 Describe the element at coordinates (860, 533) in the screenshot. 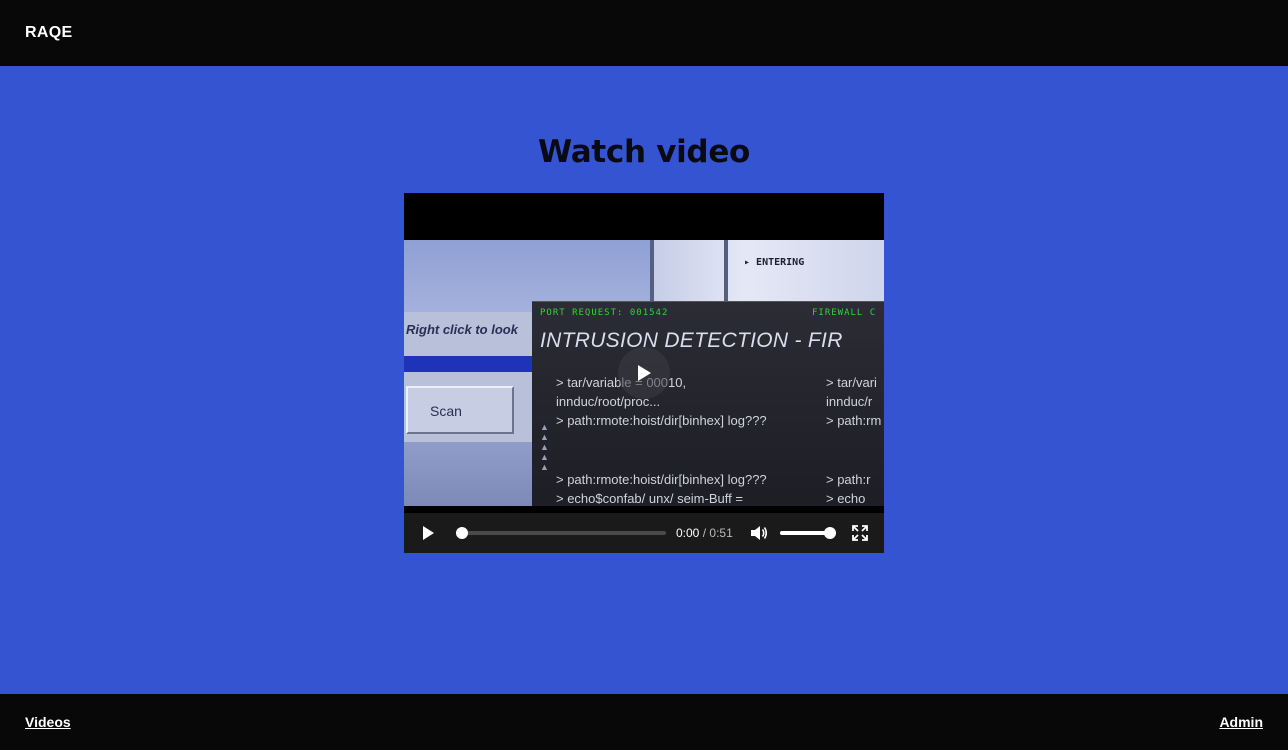

I see `fullscreen-icon` at that location.